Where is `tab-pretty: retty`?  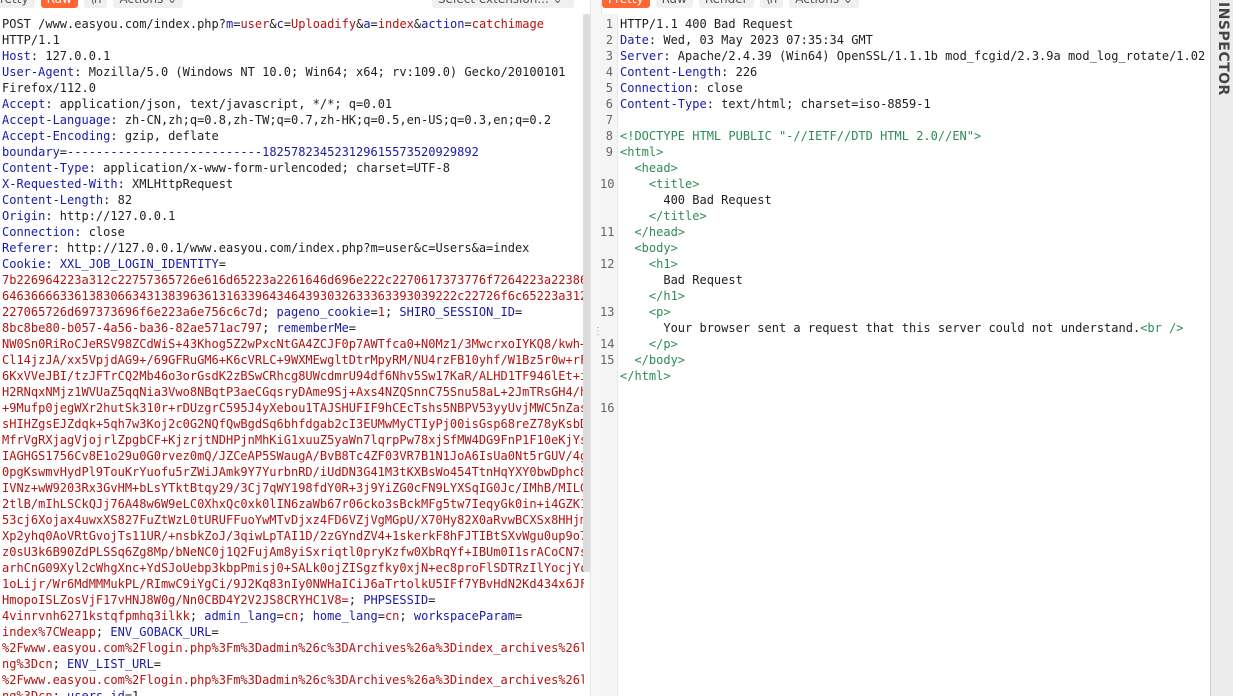 tab-pretty: retty is located at coordinates (17, 4).